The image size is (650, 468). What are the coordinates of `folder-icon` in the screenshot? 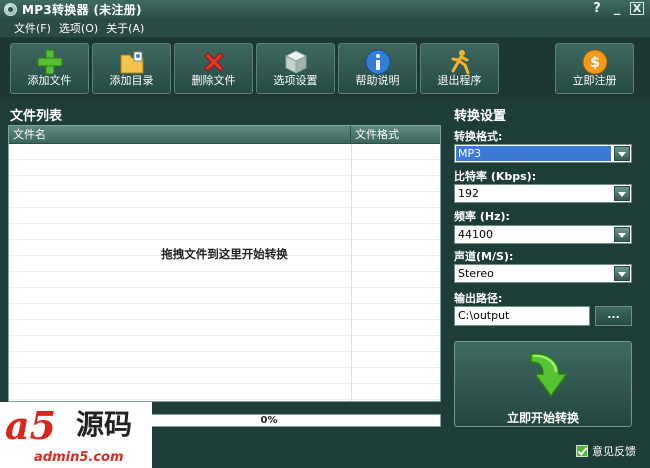 It's located at (131, 62).